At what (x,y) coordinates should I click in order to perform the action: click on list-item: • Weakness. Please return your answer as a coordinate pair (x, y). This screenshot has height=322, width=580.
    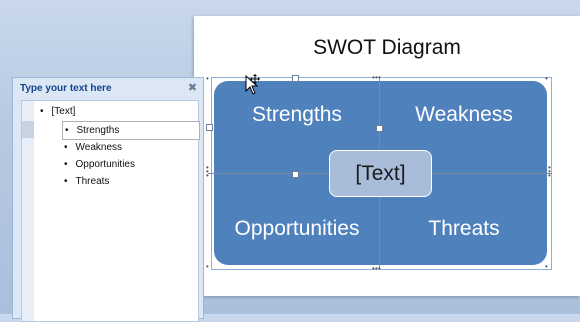
    Looking at the image, I should click on (93, 147).